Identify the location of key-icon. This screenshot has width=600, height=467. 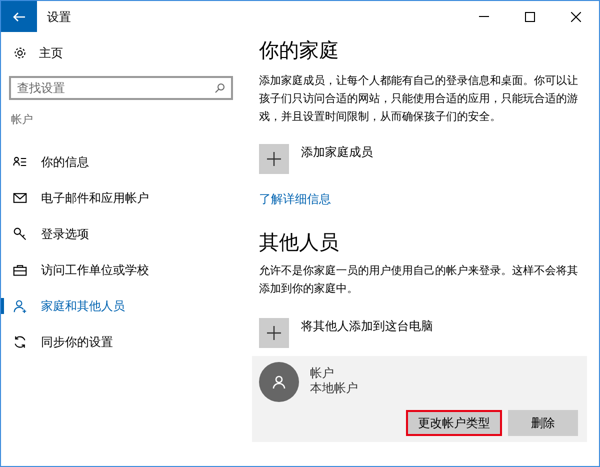
(20, 233).